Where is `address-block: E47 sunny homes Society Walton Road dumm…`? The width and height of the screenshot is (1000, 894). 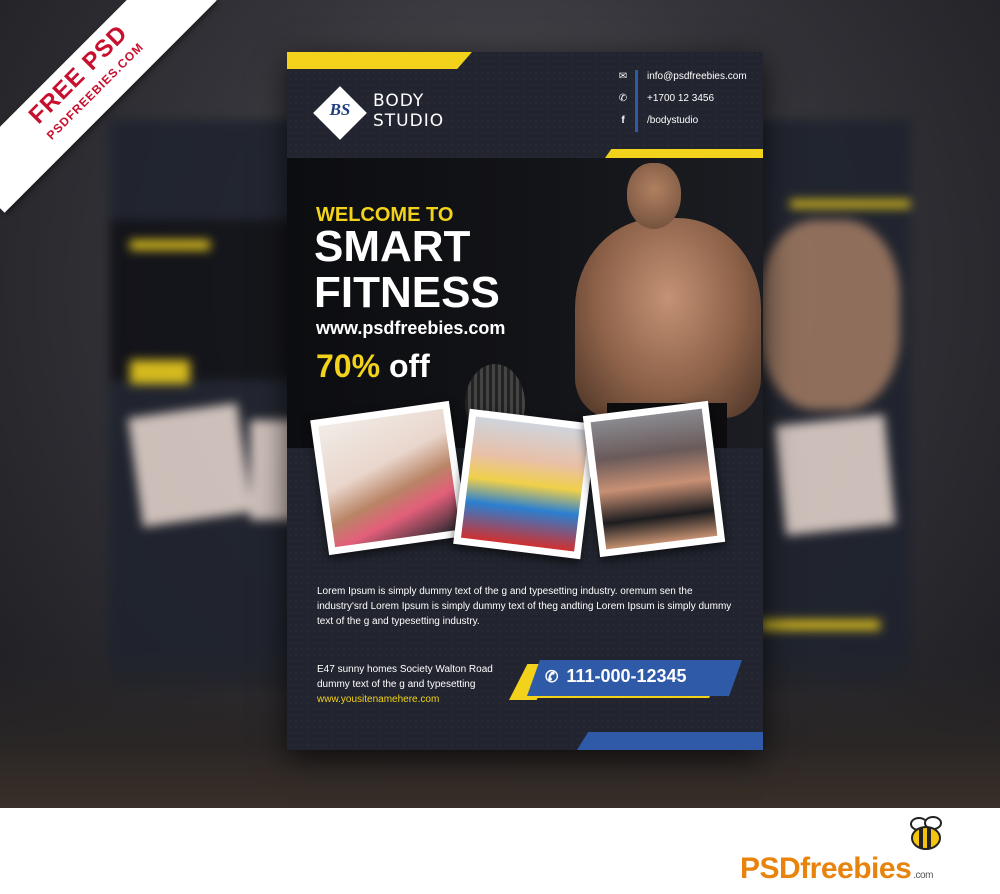
address-block: E47 sunny homes Society Walton Road dumm… is located at coordinates (417, 684).